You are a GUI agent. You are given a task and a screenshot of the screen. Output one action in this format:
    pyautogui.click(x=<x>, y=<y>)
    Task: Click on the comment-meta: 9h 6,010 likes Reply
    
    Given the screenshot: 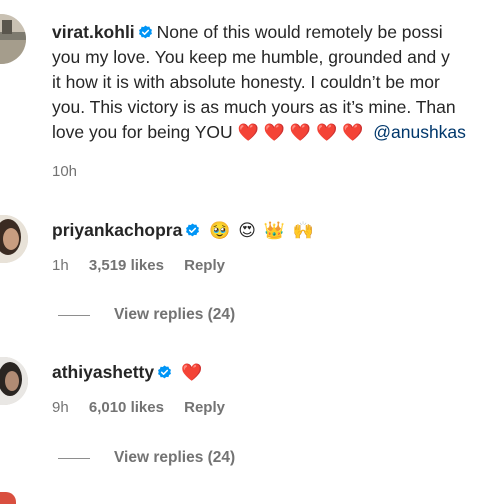 What is the action you would take?
    pyautogui.click(x=146, y=407)
    